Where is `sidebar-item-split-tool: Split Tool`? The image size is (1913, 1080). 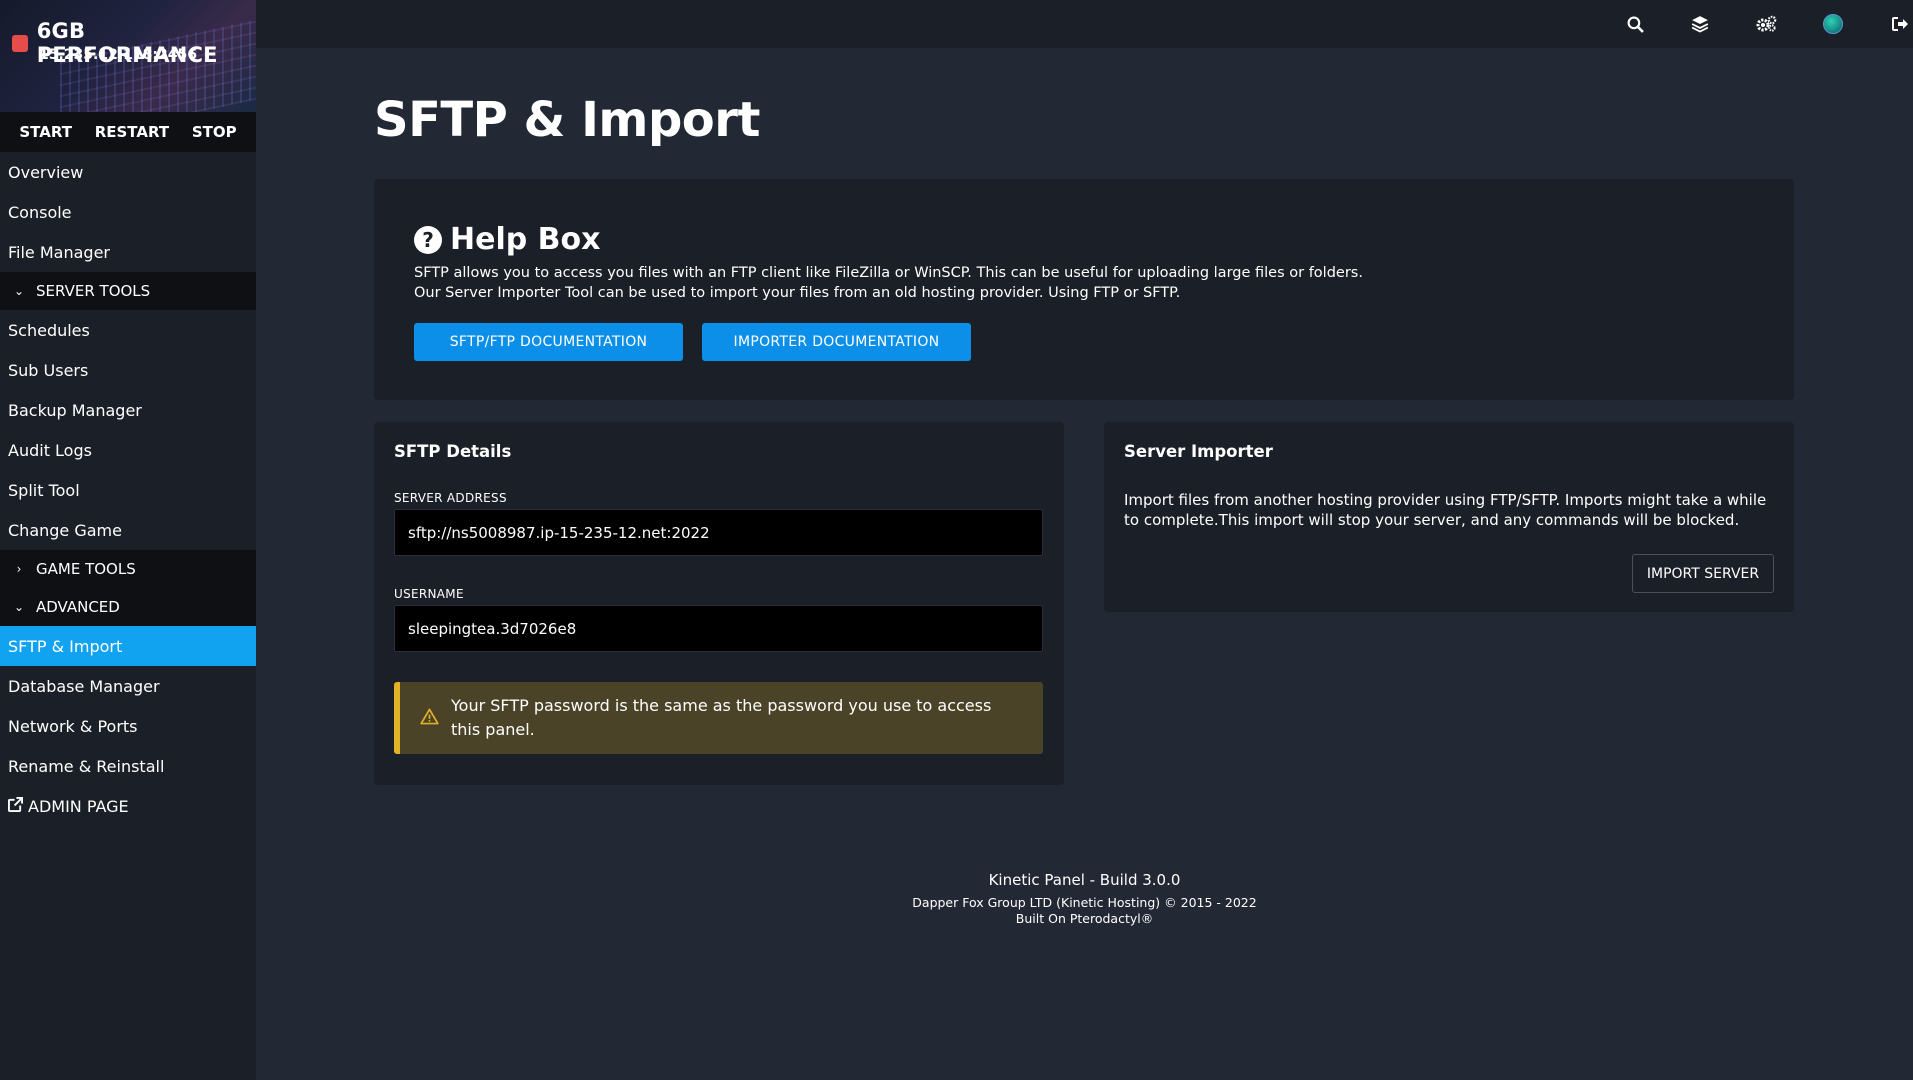 sidebar-item-split-tool: Split Tool is located at coordinates (128, 490).